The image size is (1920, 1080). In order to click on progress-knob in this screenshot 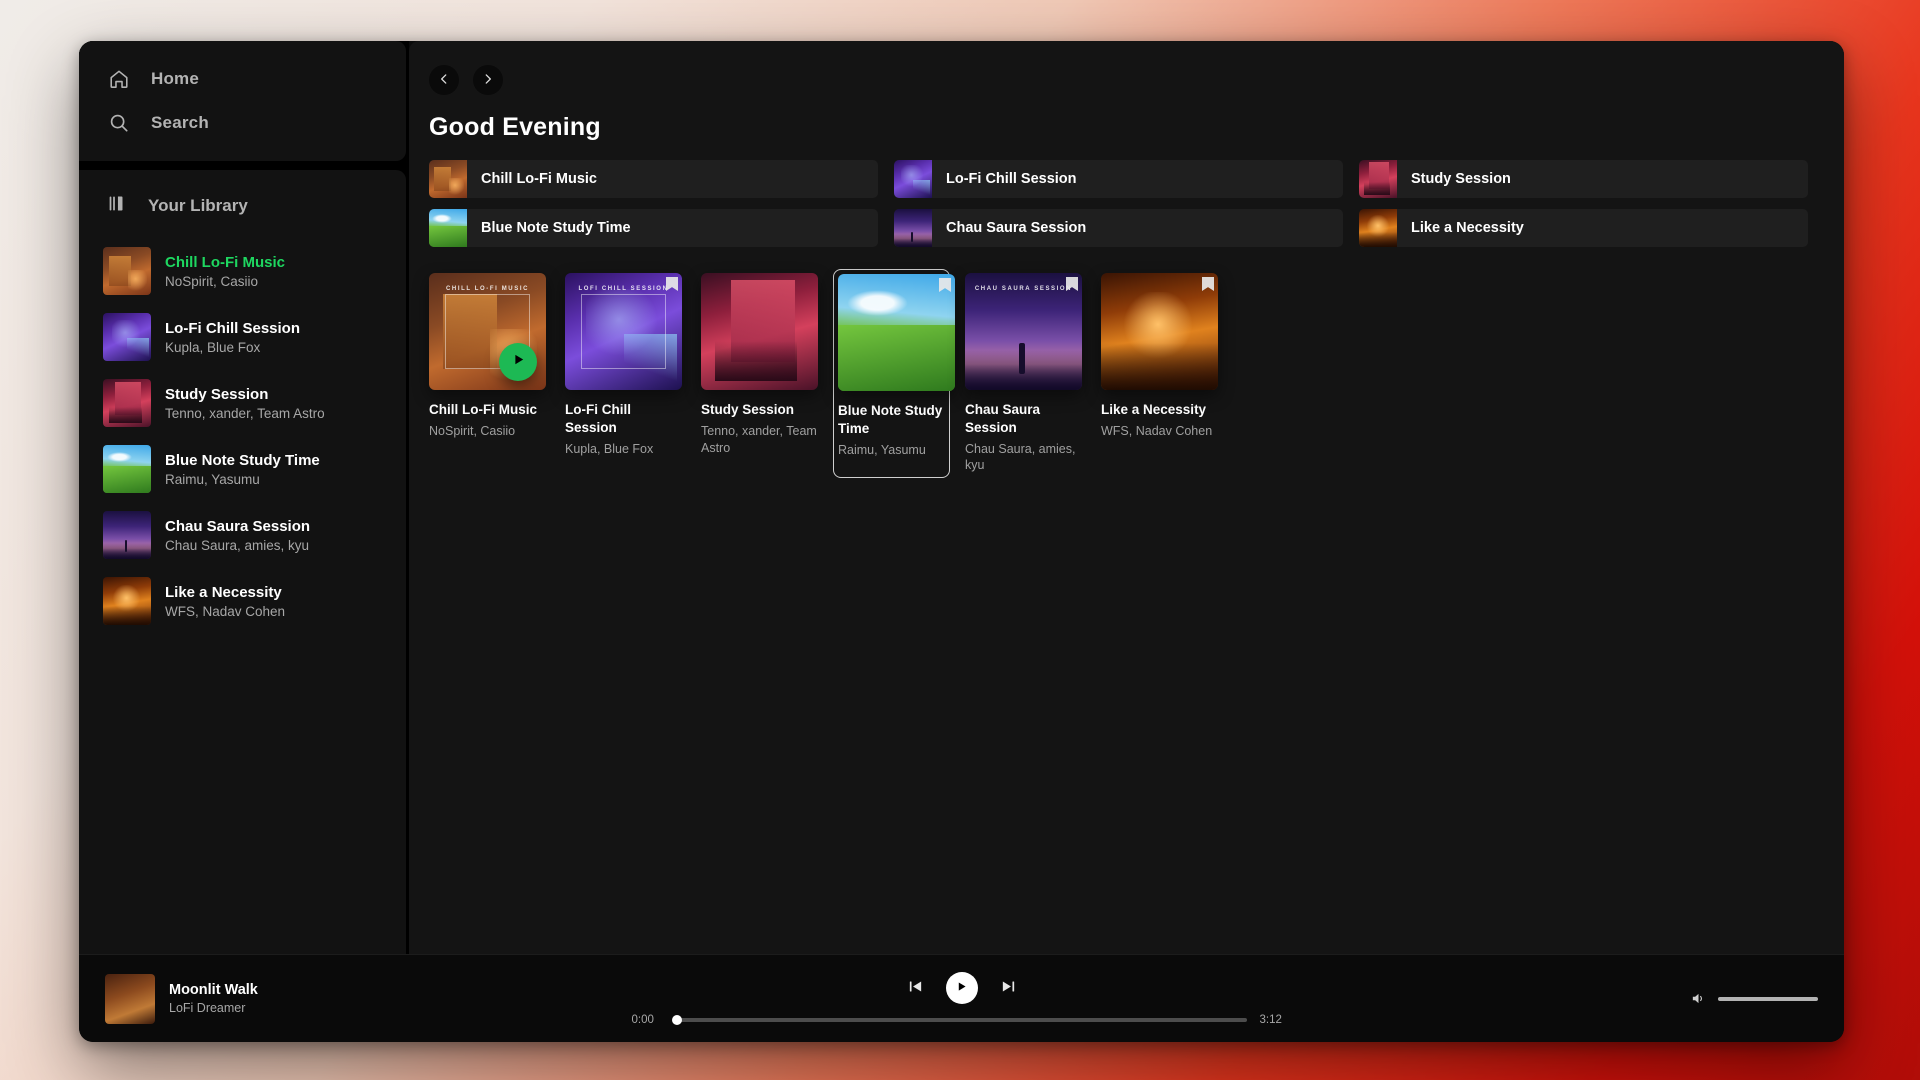, I will do `click(676, 1019)`.